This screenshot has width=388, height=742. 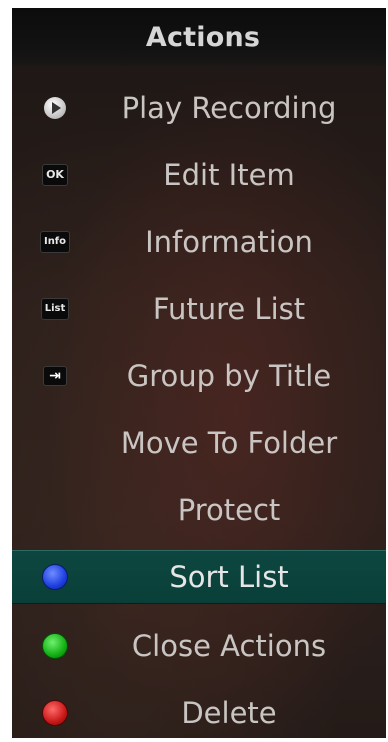 I want to click on info-key-icon: Info, so click(x=55, y=241).